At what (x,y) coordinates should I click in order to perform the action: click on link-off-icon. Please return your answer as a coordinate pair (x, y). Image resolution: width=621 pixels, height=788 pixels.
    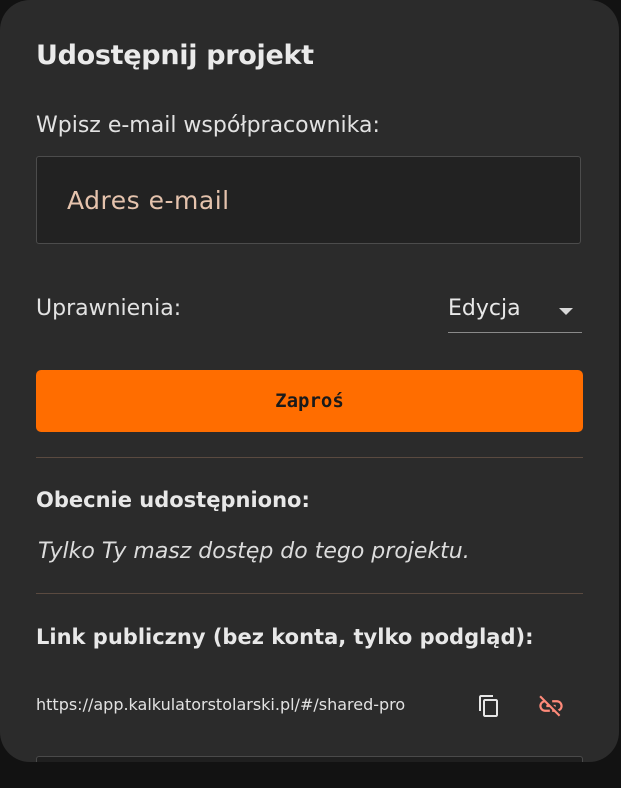
    Looking at the image, I should click on (551, 706).